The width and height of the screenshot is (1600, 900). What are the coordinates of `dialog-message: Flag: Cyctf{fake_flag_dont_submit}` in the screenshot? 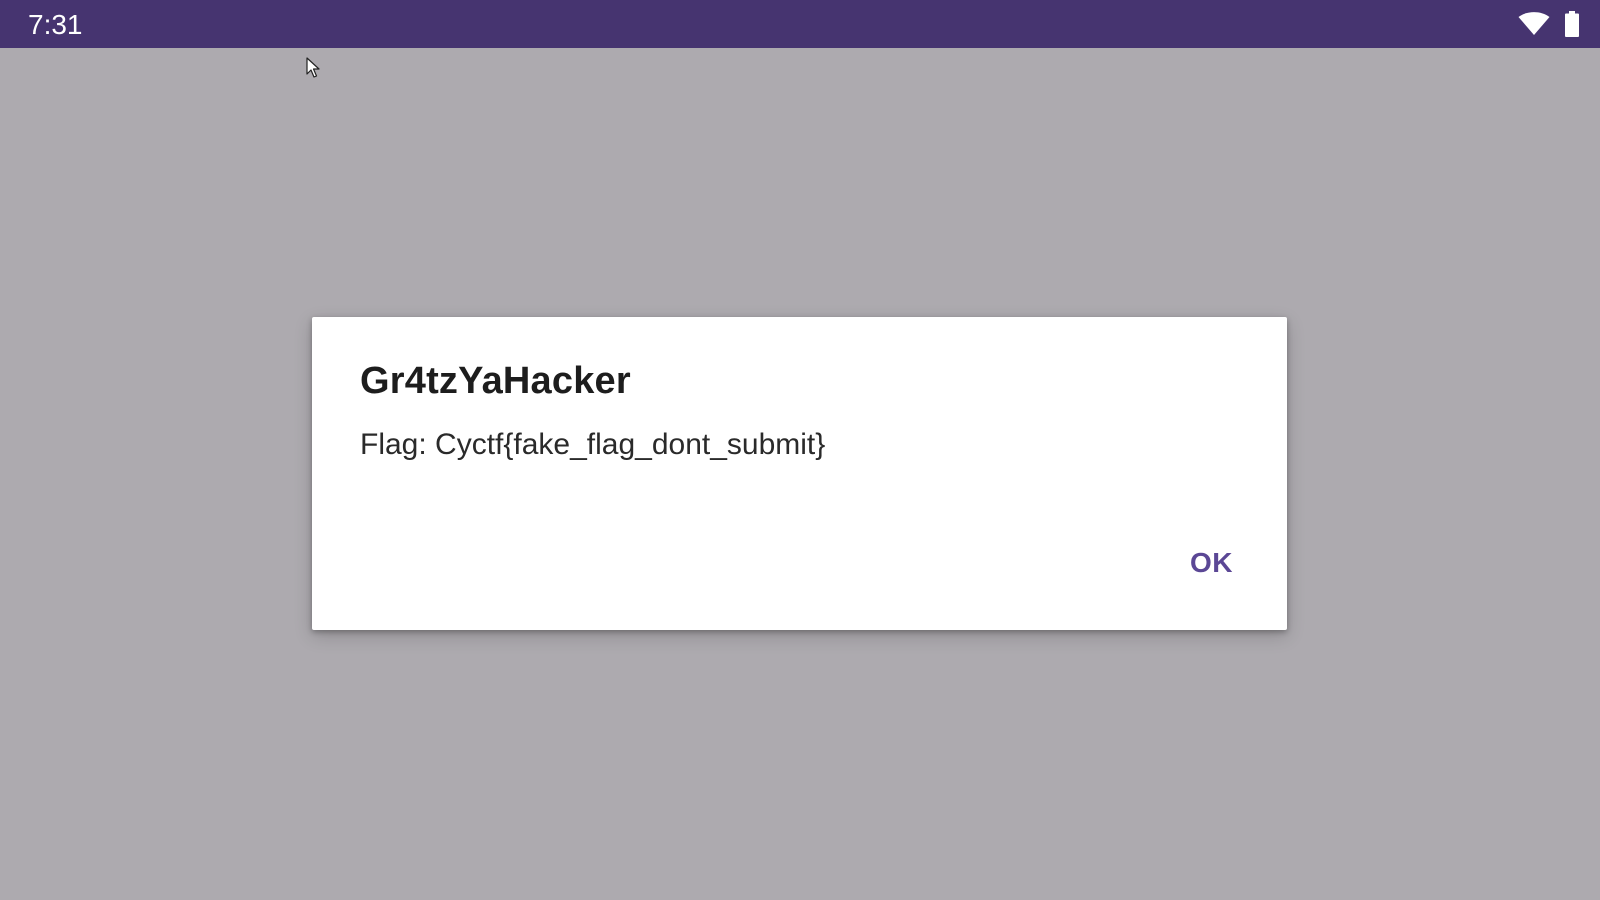 It's located at (593, 444).